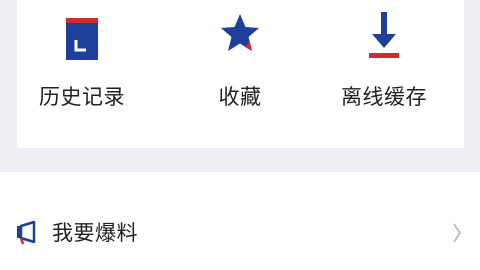 Image resolution: width=480 pixels, height=270 pixels. Describe the element at coordinates (457, 233) in the screenshot. I see `chevron-right-icon` at that location.